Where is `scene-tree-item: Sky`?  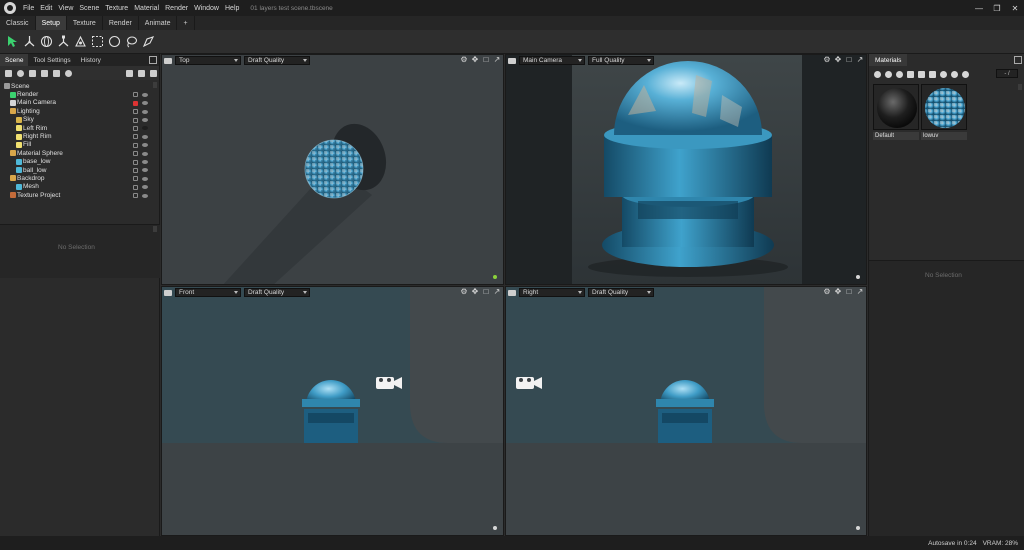
scene-tree-item: Sky is located at coordinates (76, 120).